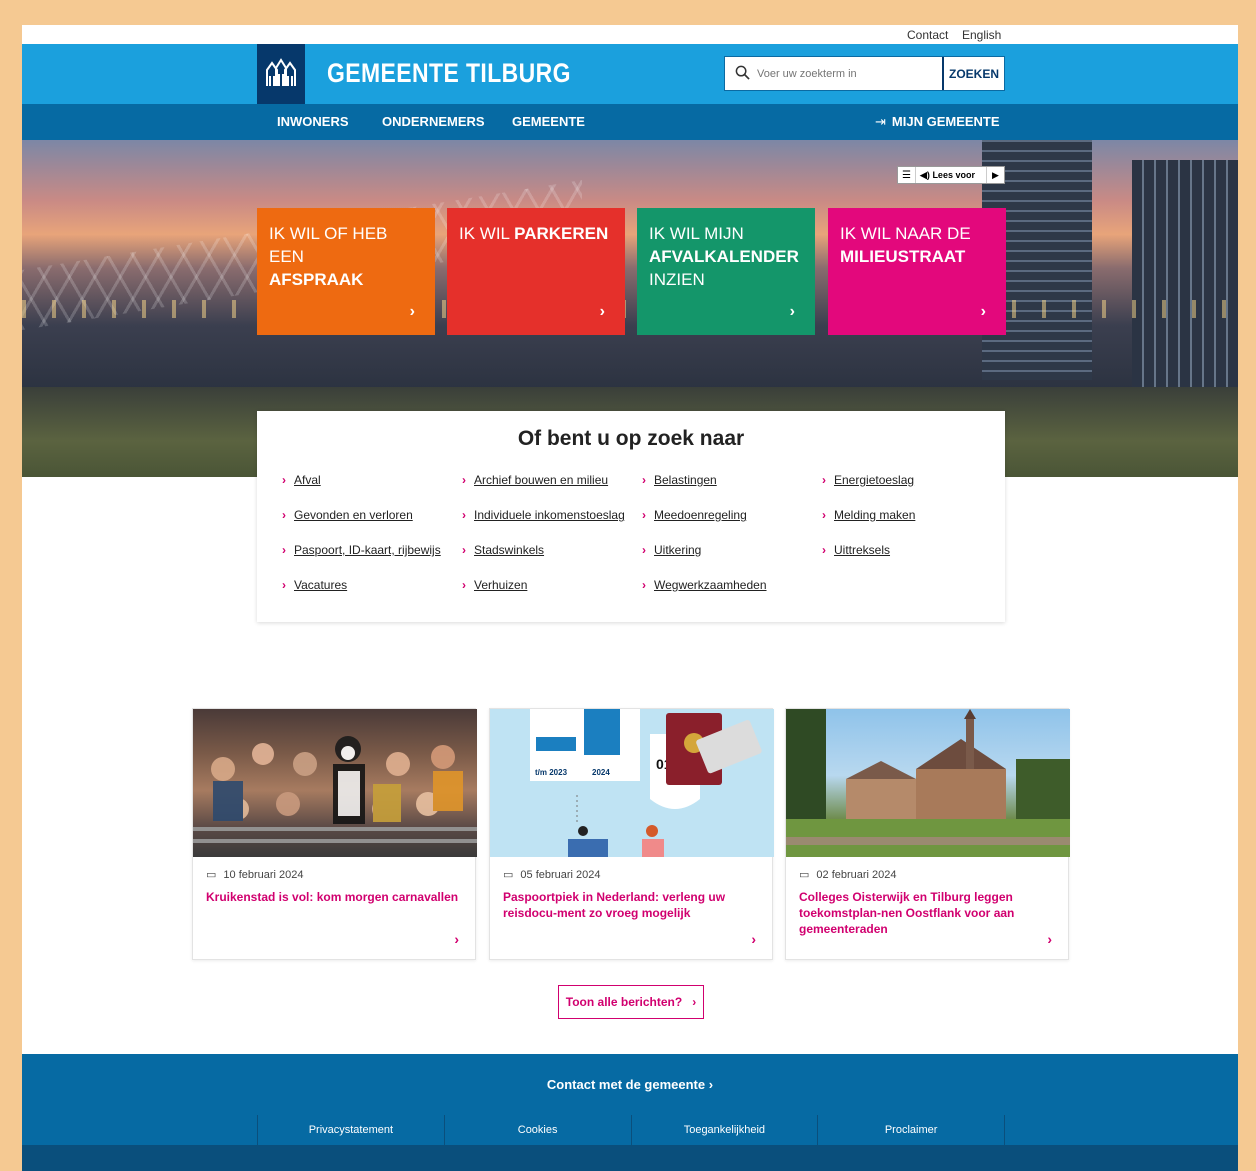 This screenshot has height=1171, width=1256. What do you see at coordinates (880, 121) in the screenshot?
I see `login-icon: ⇥` at bounding box center [880, 121].